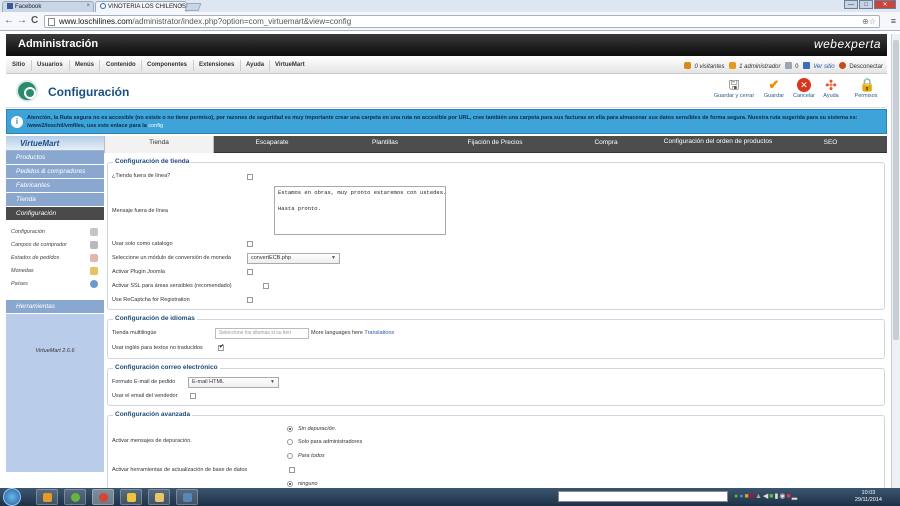  What do you see at coordinates (290, 484) in the screenshot?
I see `next-option-radio` at bounding box center [290, 484].